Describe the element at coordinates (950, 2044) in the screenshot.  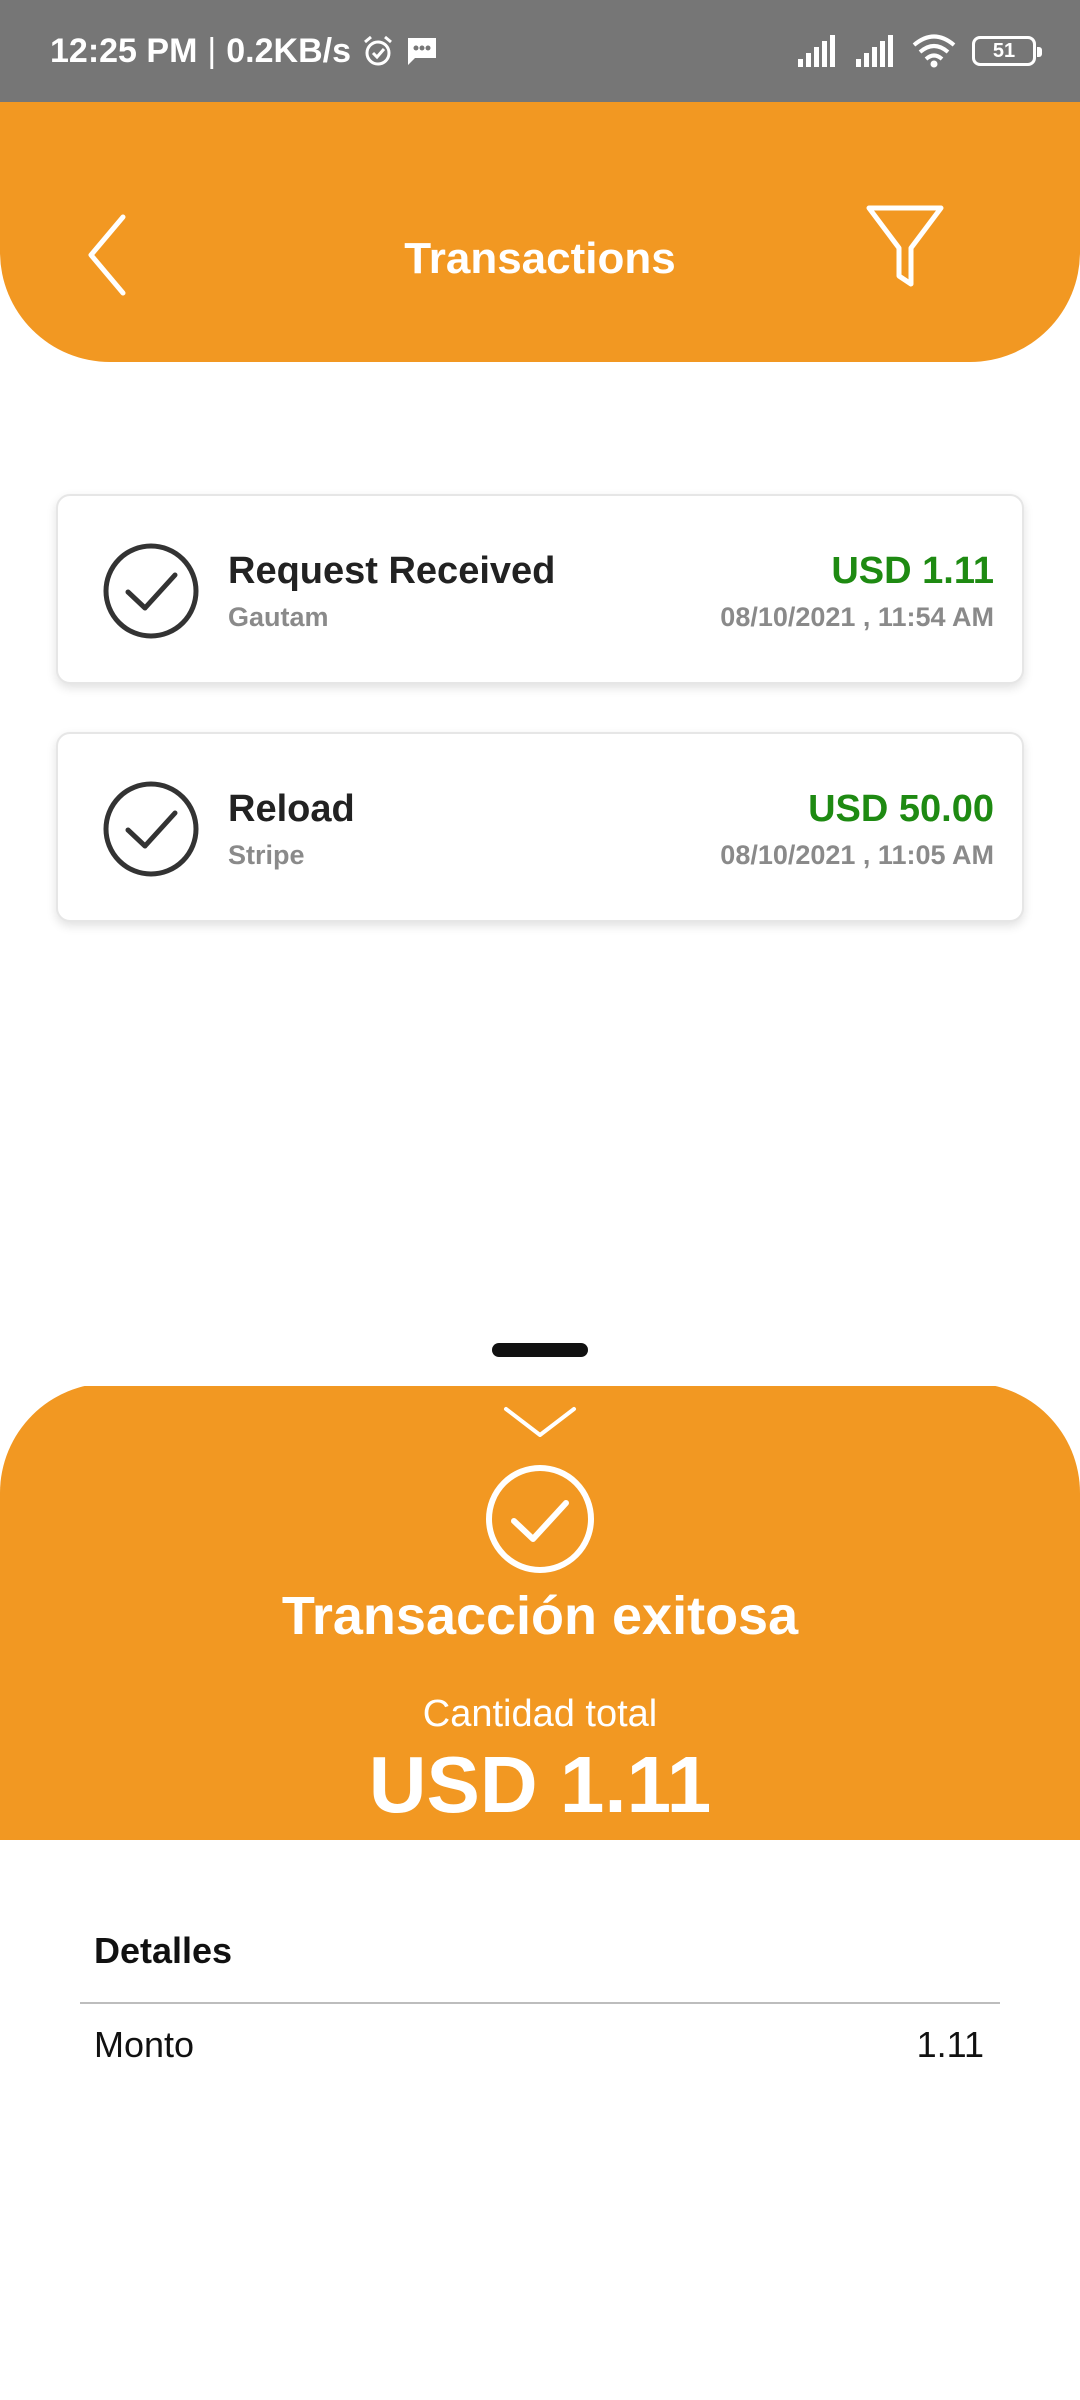
I see `detail-value: 1.11` at that location.